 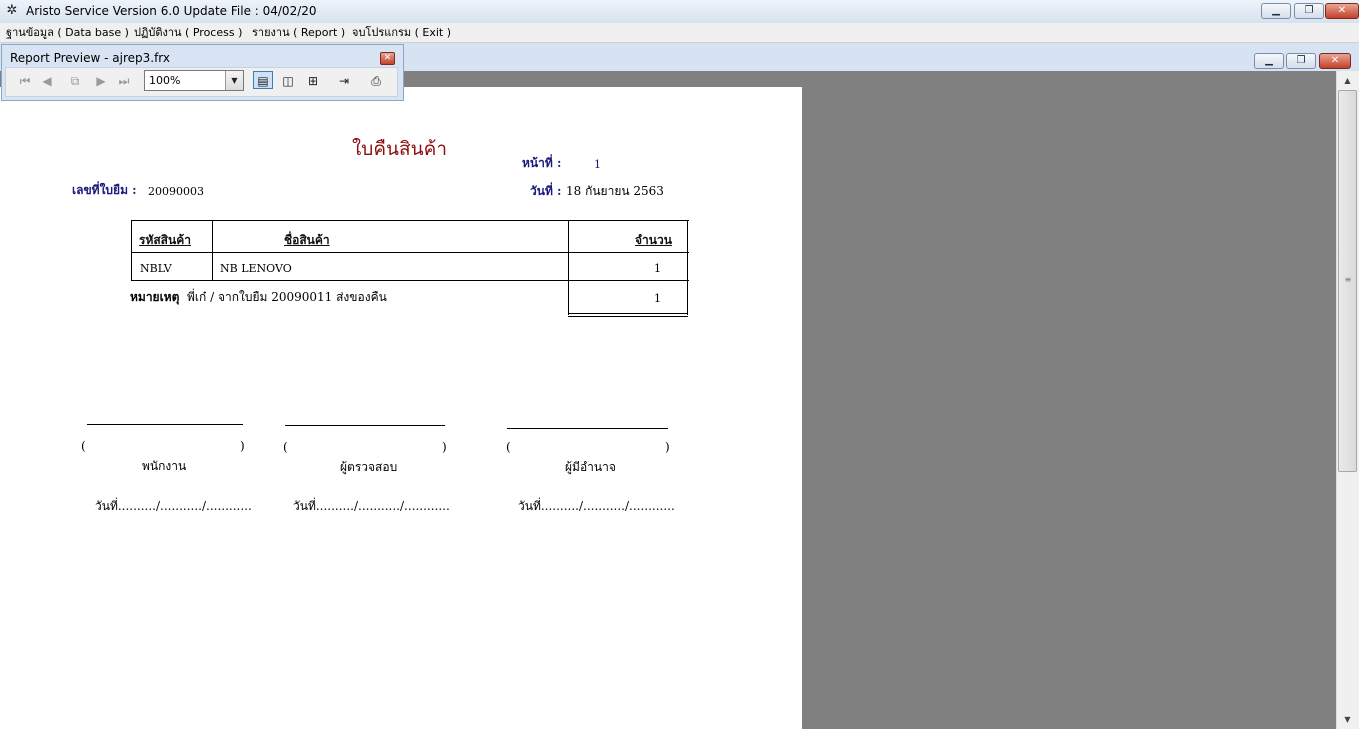 I want to click on first-page-icon: ⏮, so click(x=25, y=81).